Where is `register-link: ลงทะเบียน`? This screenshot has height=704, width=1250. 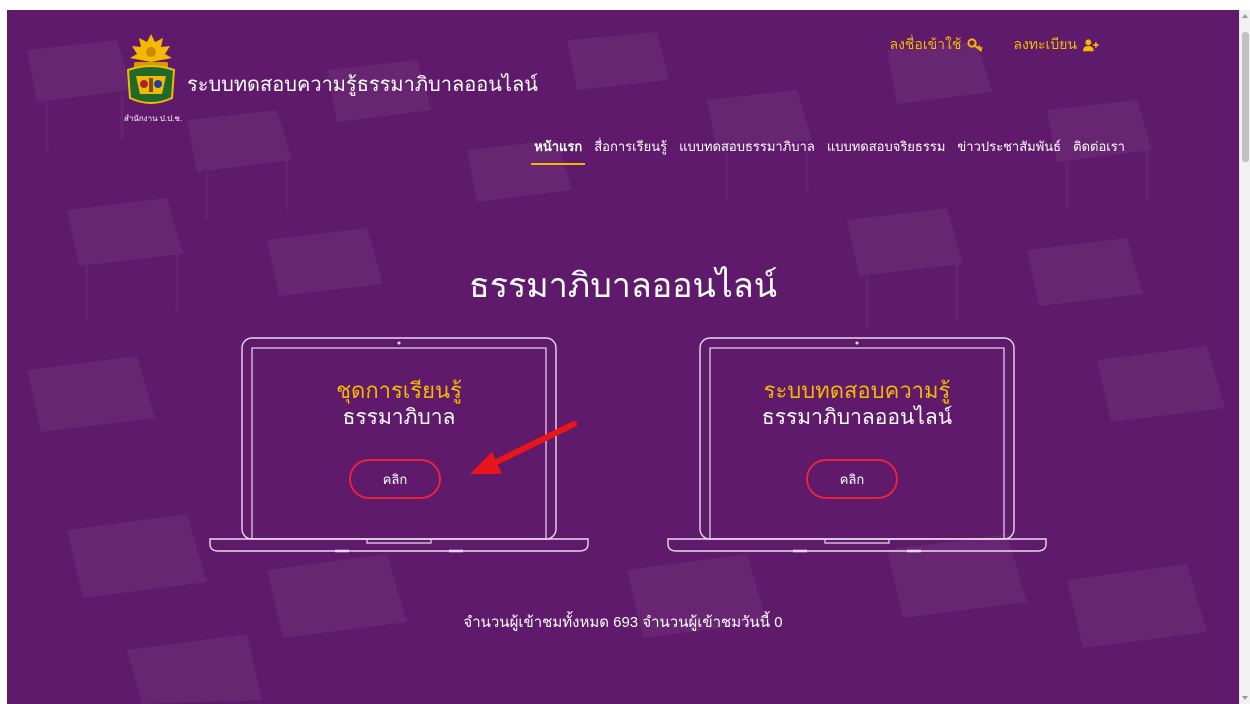
register-link: ลงทะเบียน is located at coordinates (1056, 45).